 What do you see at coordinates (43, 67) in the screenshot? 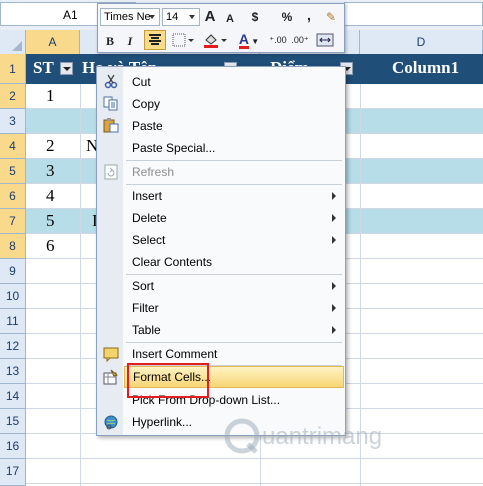
I see `header-stt: ST` at bounding box center [43, 67].